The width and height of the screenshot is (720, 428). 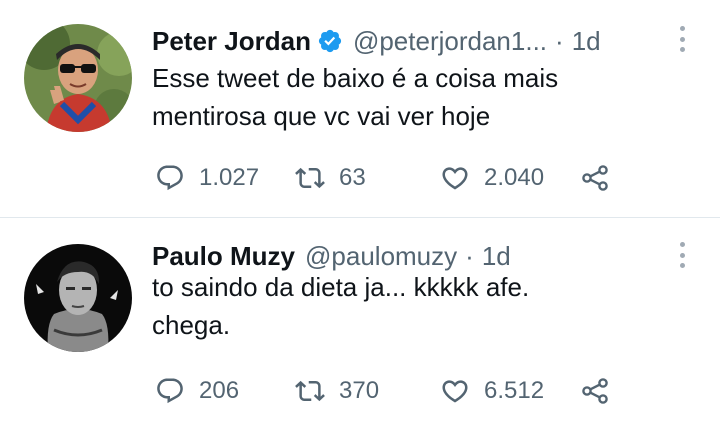 I want to click on reply-button: 206, so click(x=197, y=391).